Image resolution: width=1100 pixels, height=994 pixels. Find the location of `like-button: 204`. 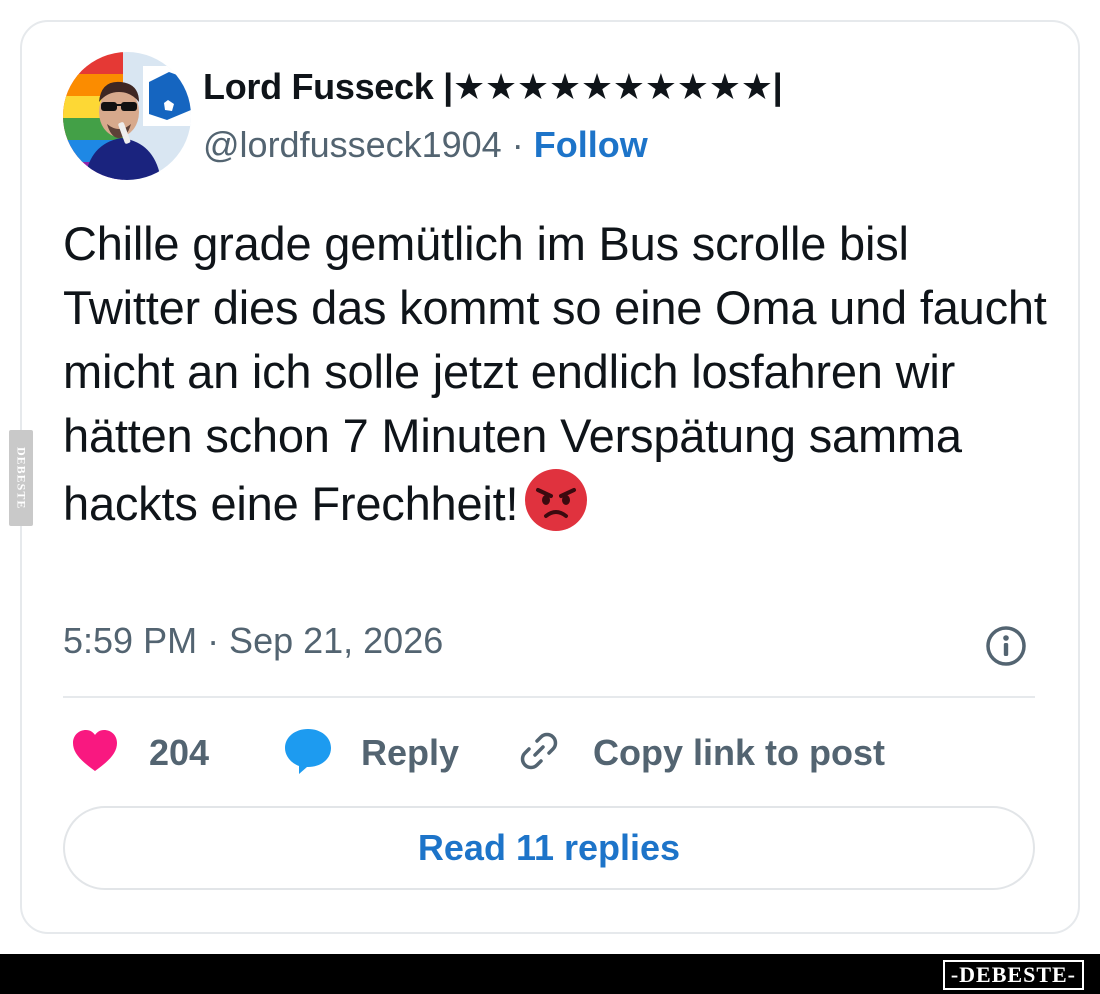

like-button: 204 is located at coordinates (140, 753).